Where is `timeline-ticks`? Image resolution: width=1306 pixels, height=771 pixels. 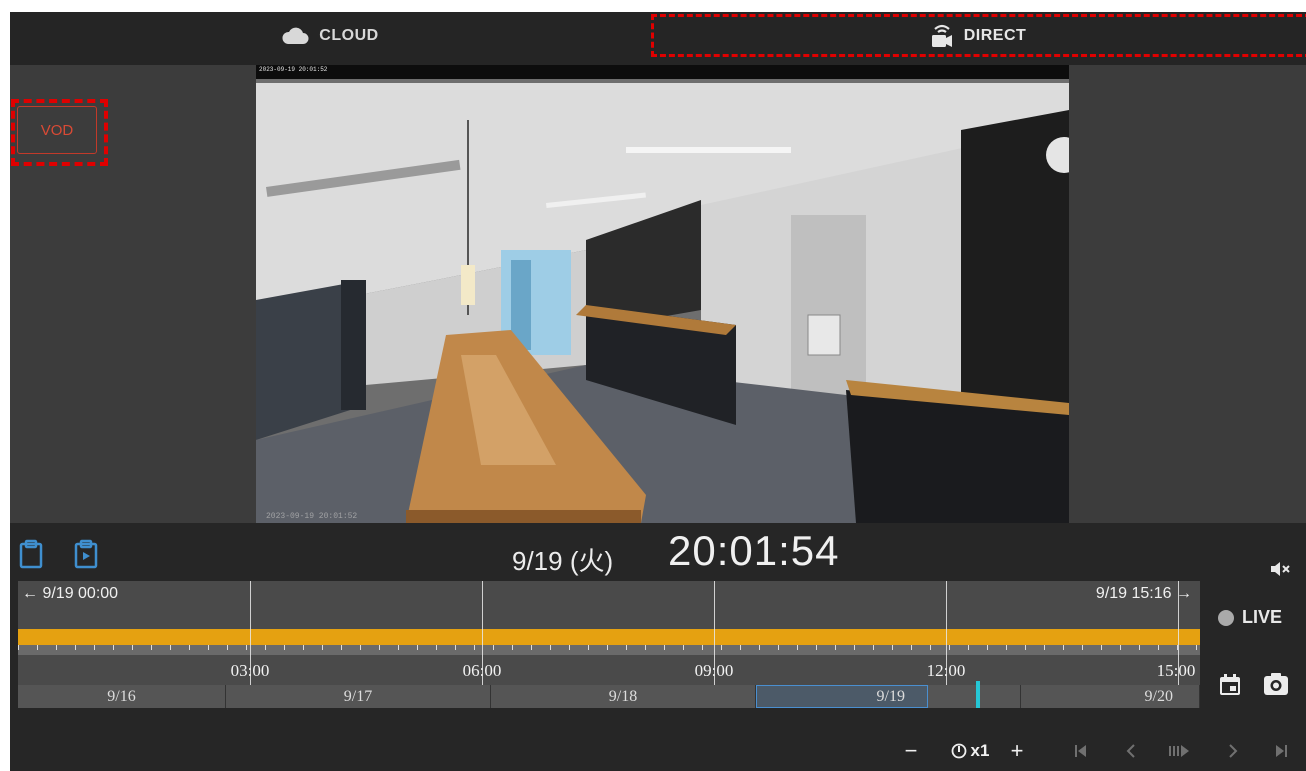 timeline-ticks is located at coordinates (609, 650).